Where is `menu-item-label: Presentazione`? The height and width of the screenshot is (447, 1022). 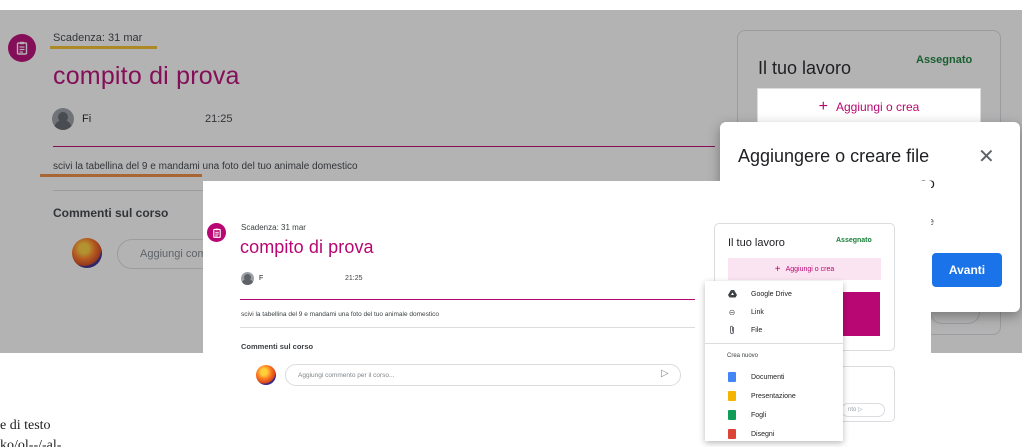 menu-item-label: Presentazione is located at coordinates (773, 396).